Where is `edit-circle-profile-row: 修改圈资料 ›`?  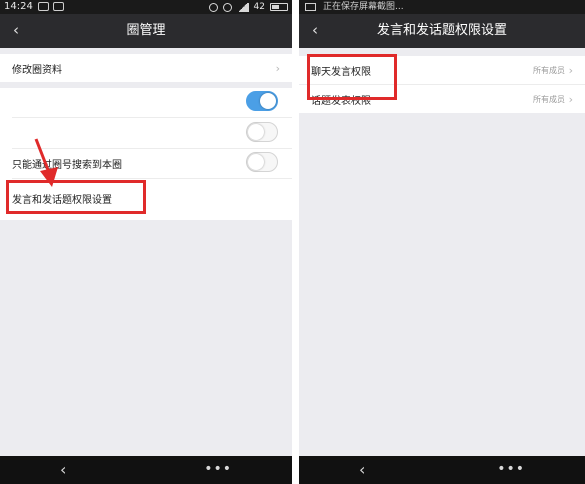
edit-circle-profile-row: 修改圈资料 › is located at coordinates (146, 68).